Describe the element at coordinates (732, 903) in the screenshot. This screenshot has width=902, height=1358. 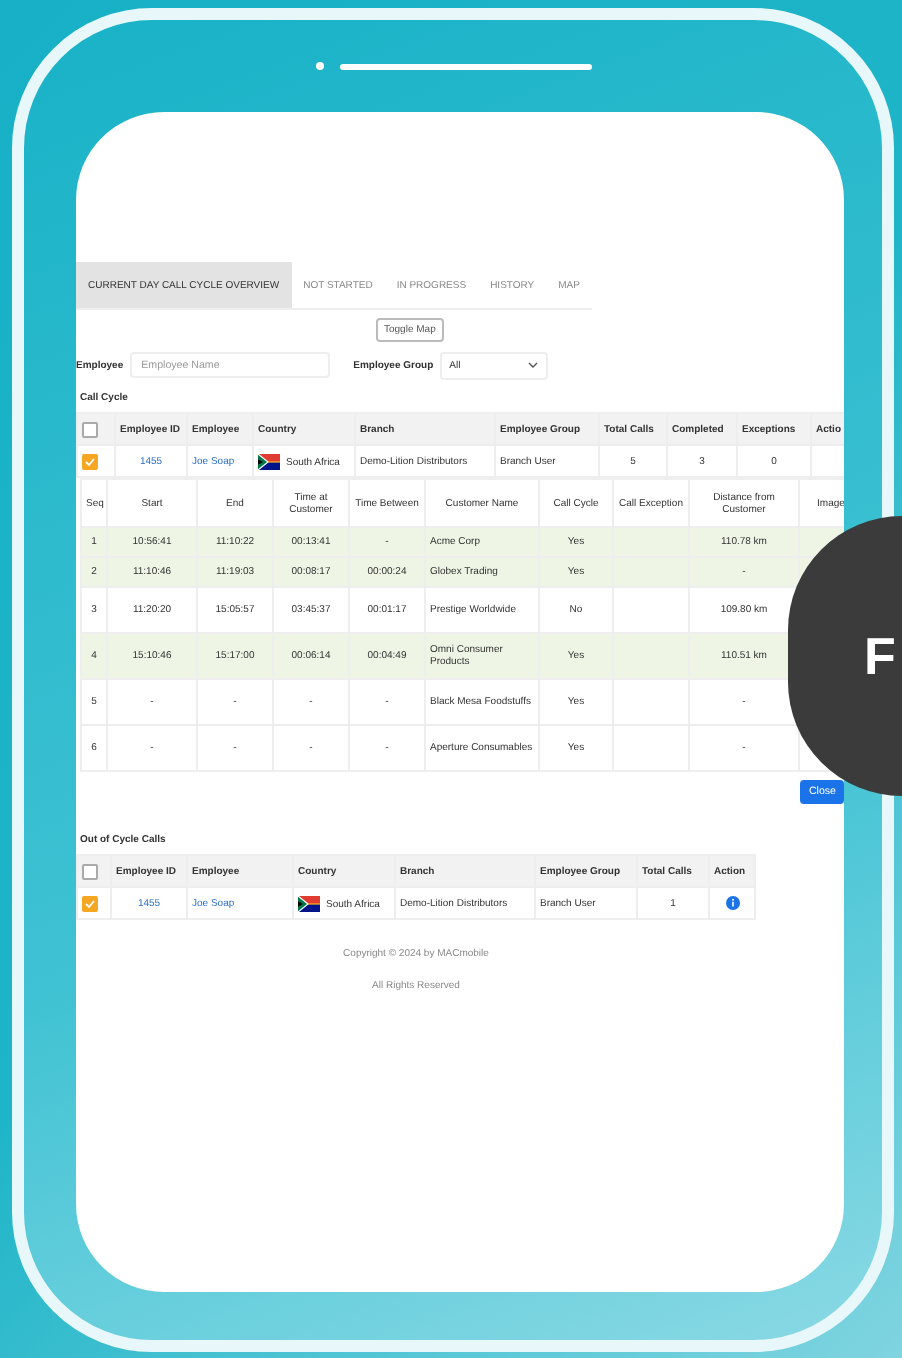
I see `info-icon` at that location.